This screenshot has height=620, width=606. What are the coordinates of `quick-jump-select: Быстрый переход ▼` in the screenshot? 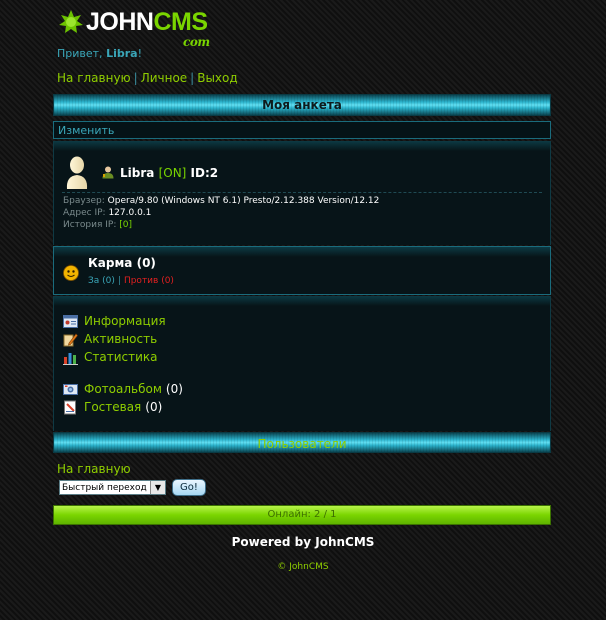 It's located at (112, 487).